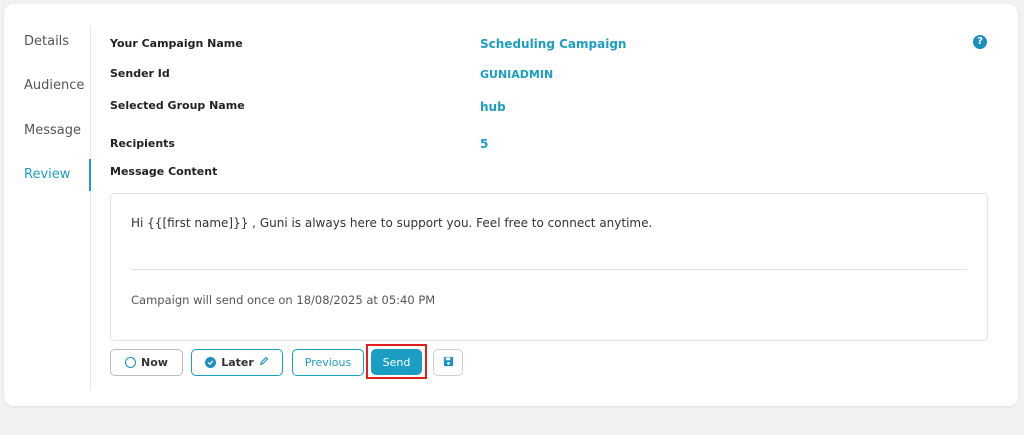  Describe the element at coordinates (140, 73) in the screenshot. I see `sender-id-label: Sender Id` at that location.